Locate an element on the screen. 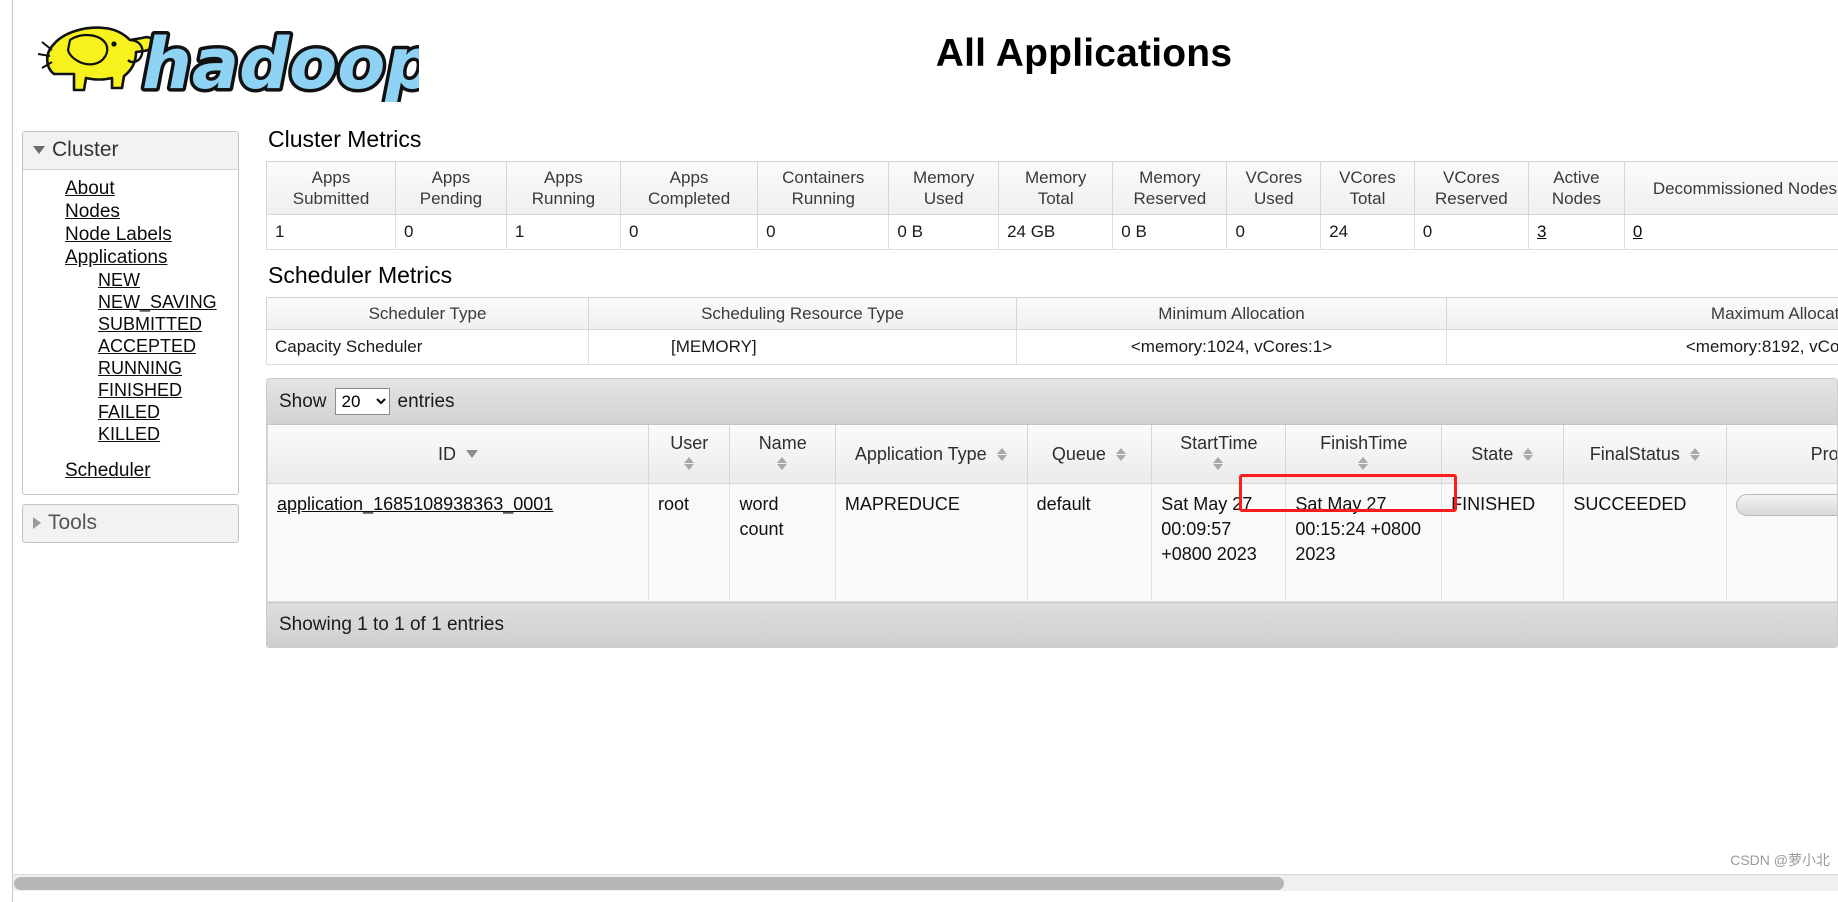 Image resolution: width=1838 pixels, height=902 pixels. col-progress: Progress is located at coordinates (1782, 454).